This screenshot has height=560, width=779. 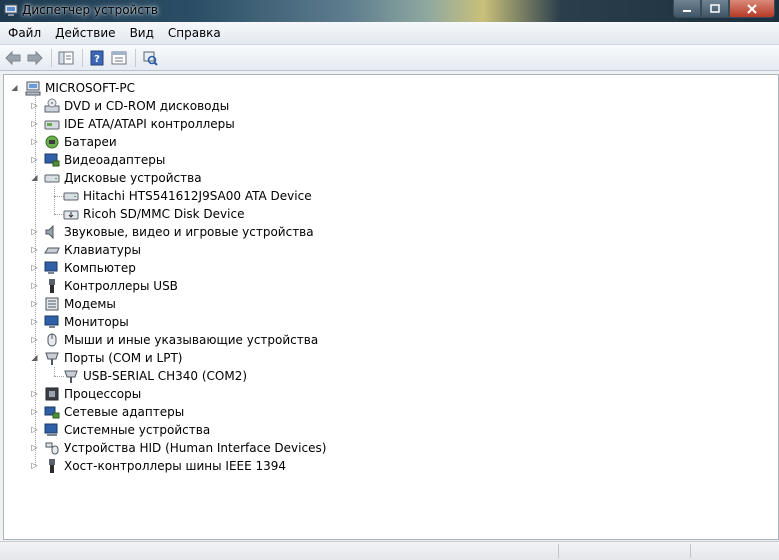 I want to click on maximize-button, so click(x=715, y=9).